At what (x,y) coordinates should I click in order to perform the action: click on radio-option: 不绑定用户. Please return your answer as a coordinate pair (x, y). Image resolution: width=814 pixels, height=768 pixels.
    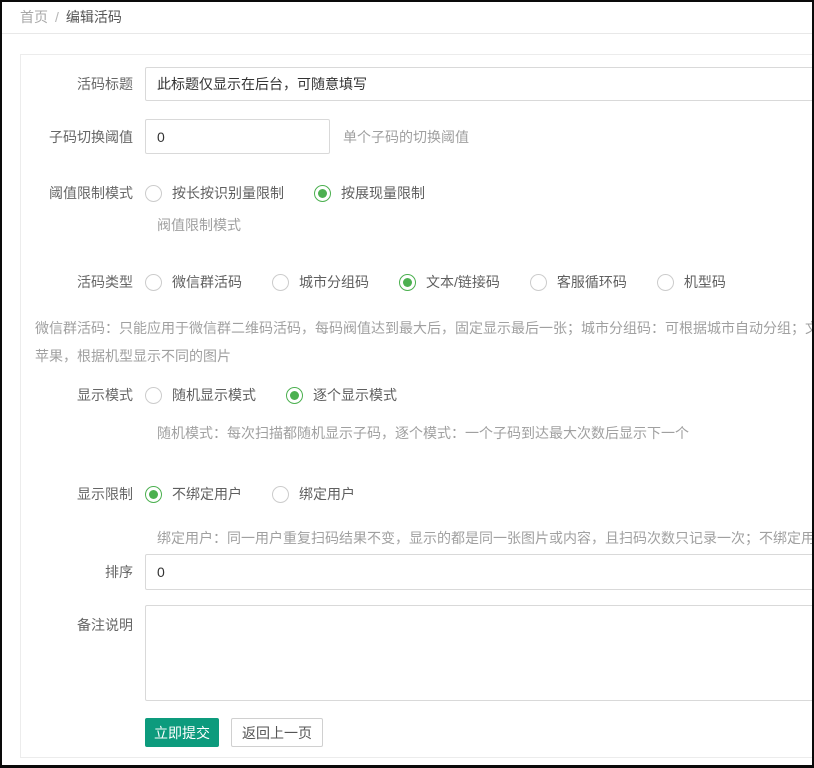
    Looking at the image, I should click on (193, 494).